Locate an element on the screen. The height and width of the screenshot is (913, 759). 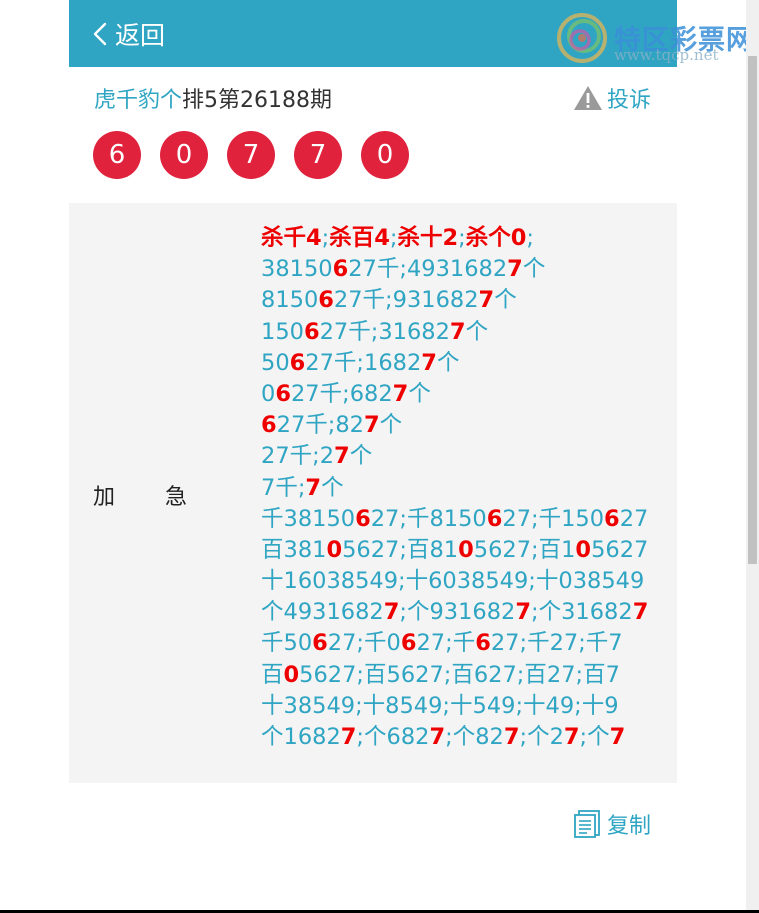
prediction-line: 百38105627;百8105627;百105627 is located at coordinates (461, 550).